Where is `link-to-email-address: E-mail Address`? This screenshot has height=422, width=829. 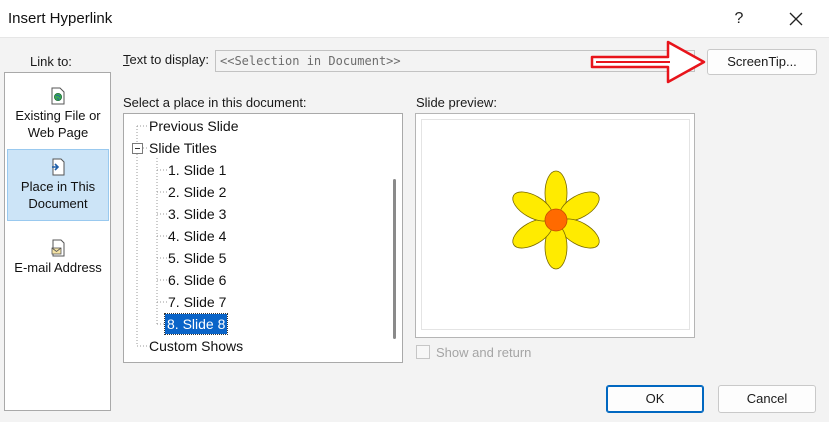 link-to-email-address: E-mail Address is located at coordinates (58, 258).